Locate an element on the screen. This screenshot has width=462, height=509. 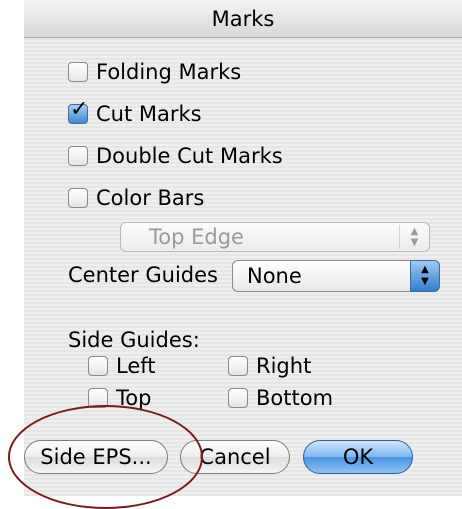
side-guide-right-label: Right is located at coordinates (284, 366).